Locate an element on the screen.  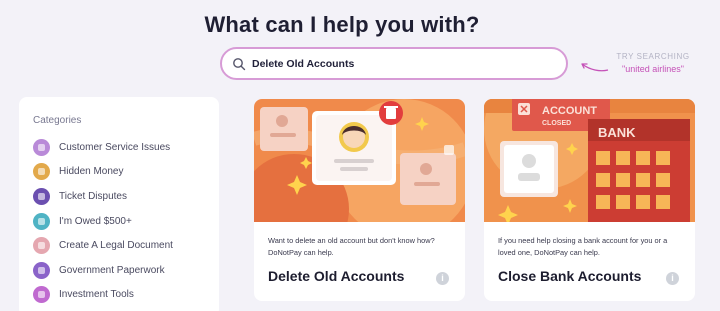
search-icon is located at coordinates (239, 63).